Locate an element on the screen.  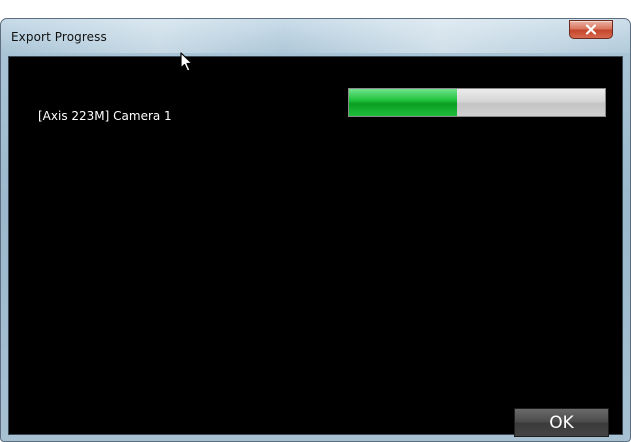
mouse-pointer-icon is located at coordinates (187, 64).